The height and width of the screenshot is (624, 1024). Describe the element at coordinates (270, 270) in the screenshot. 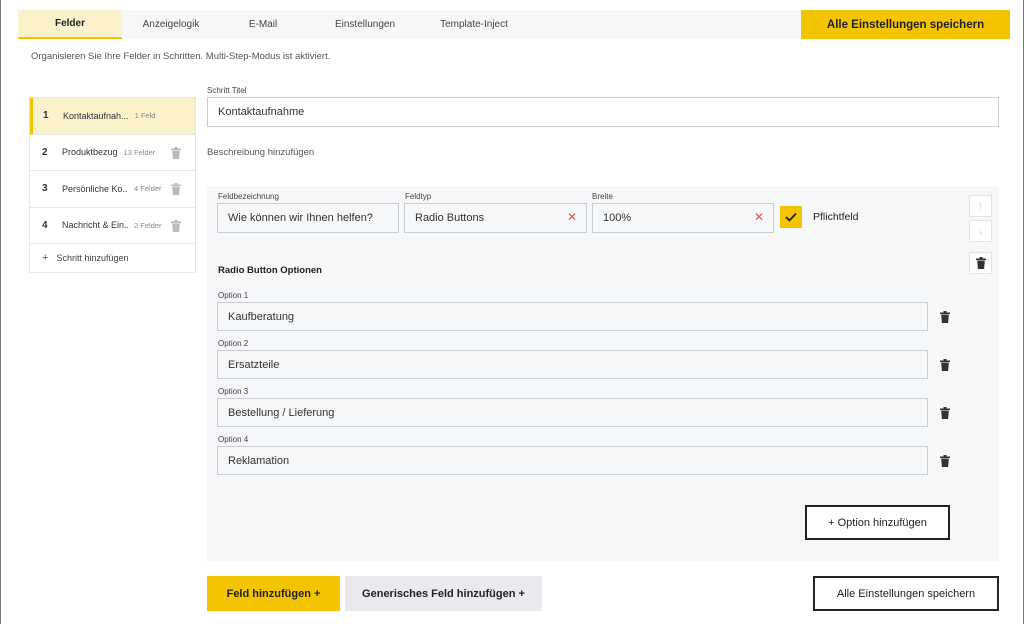

I see `radio-options-title: Radio Button Optionen` at that location.